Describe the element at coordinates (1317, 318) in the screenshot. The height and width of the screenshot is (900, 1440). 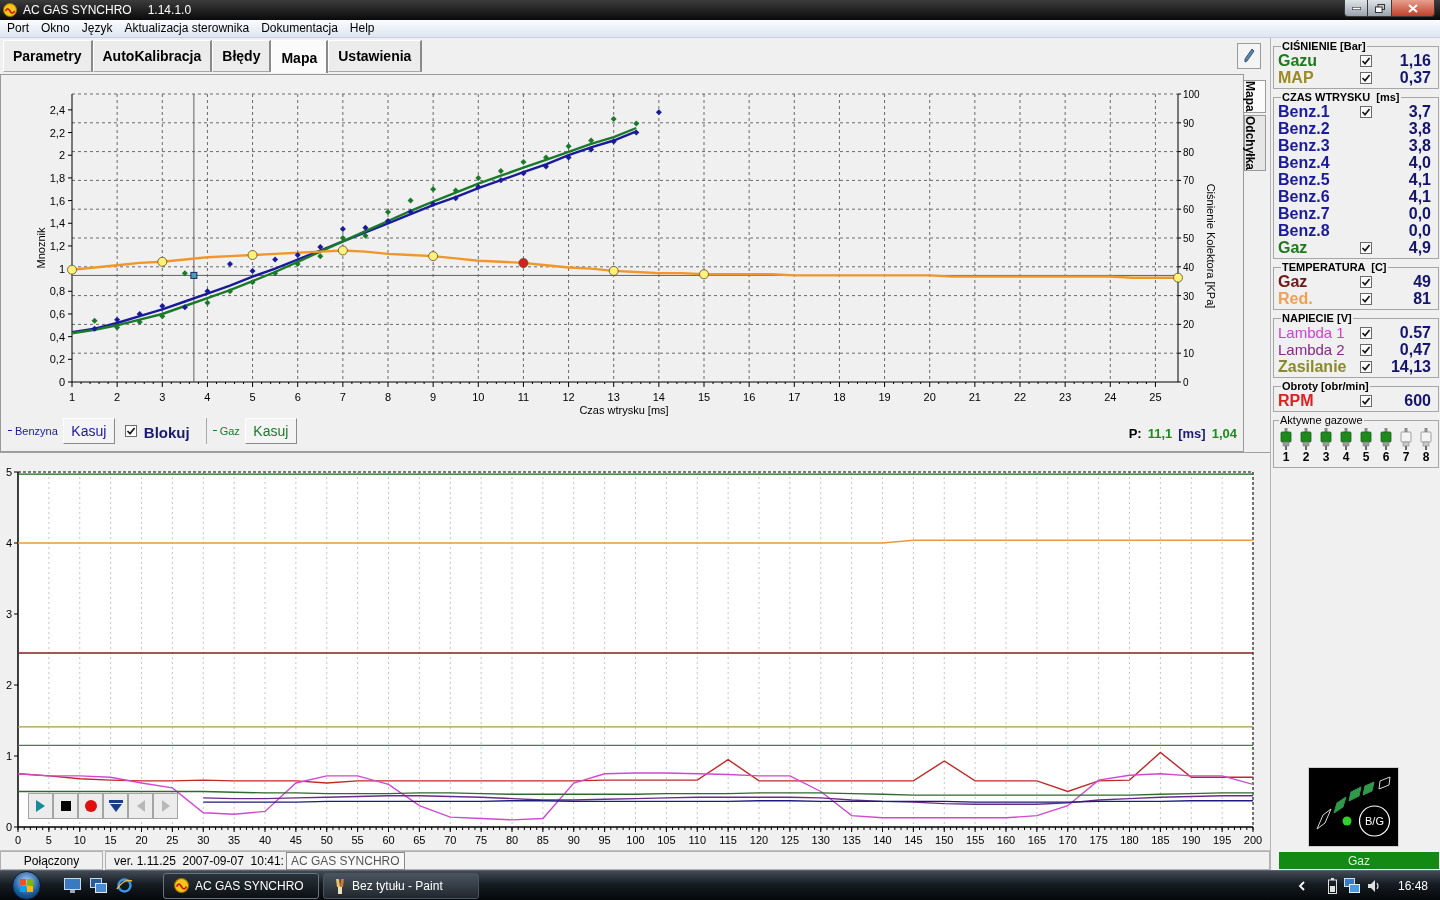
I see `group-title: NAPIECIE [V]` at that location.